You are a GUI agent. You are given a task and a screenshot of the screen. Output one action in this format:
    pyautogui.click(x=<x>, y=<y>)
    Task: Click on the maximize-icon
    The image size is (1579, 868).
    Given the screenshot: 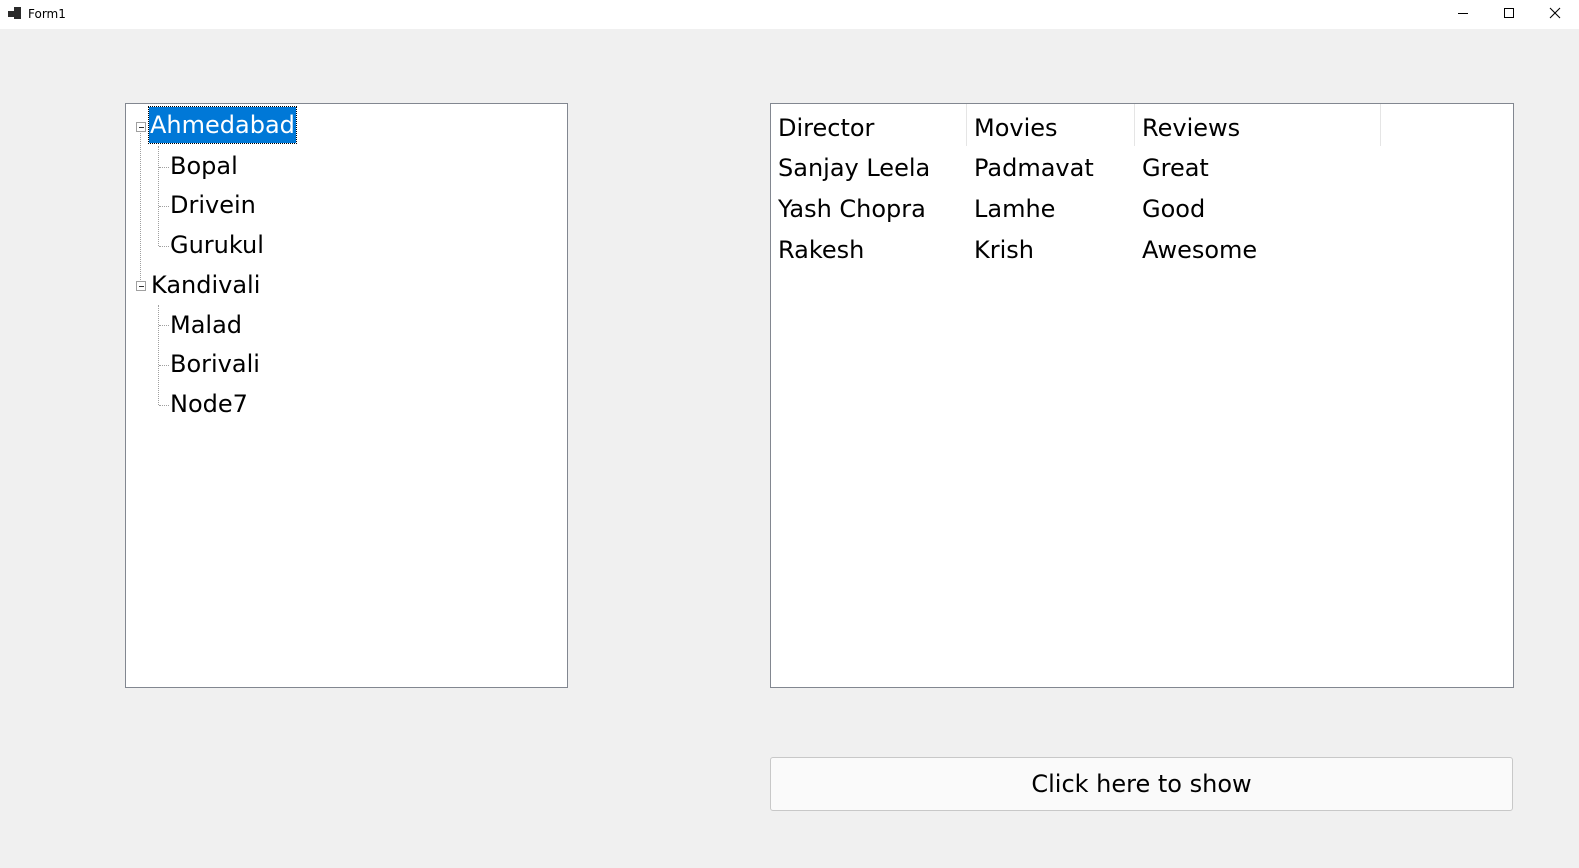 What is the action you would take?
    pyautogui.click(x=1509, y=13)
    